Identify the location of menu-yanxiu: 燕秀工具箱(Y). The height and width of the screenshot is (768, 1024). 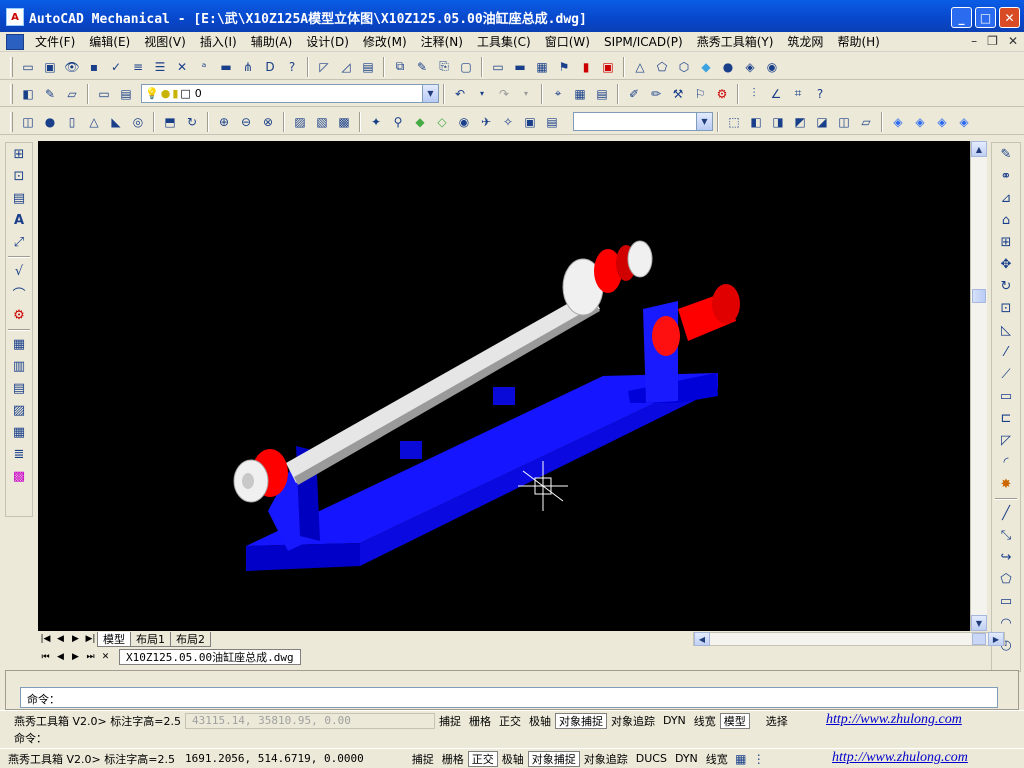
(735, 41).